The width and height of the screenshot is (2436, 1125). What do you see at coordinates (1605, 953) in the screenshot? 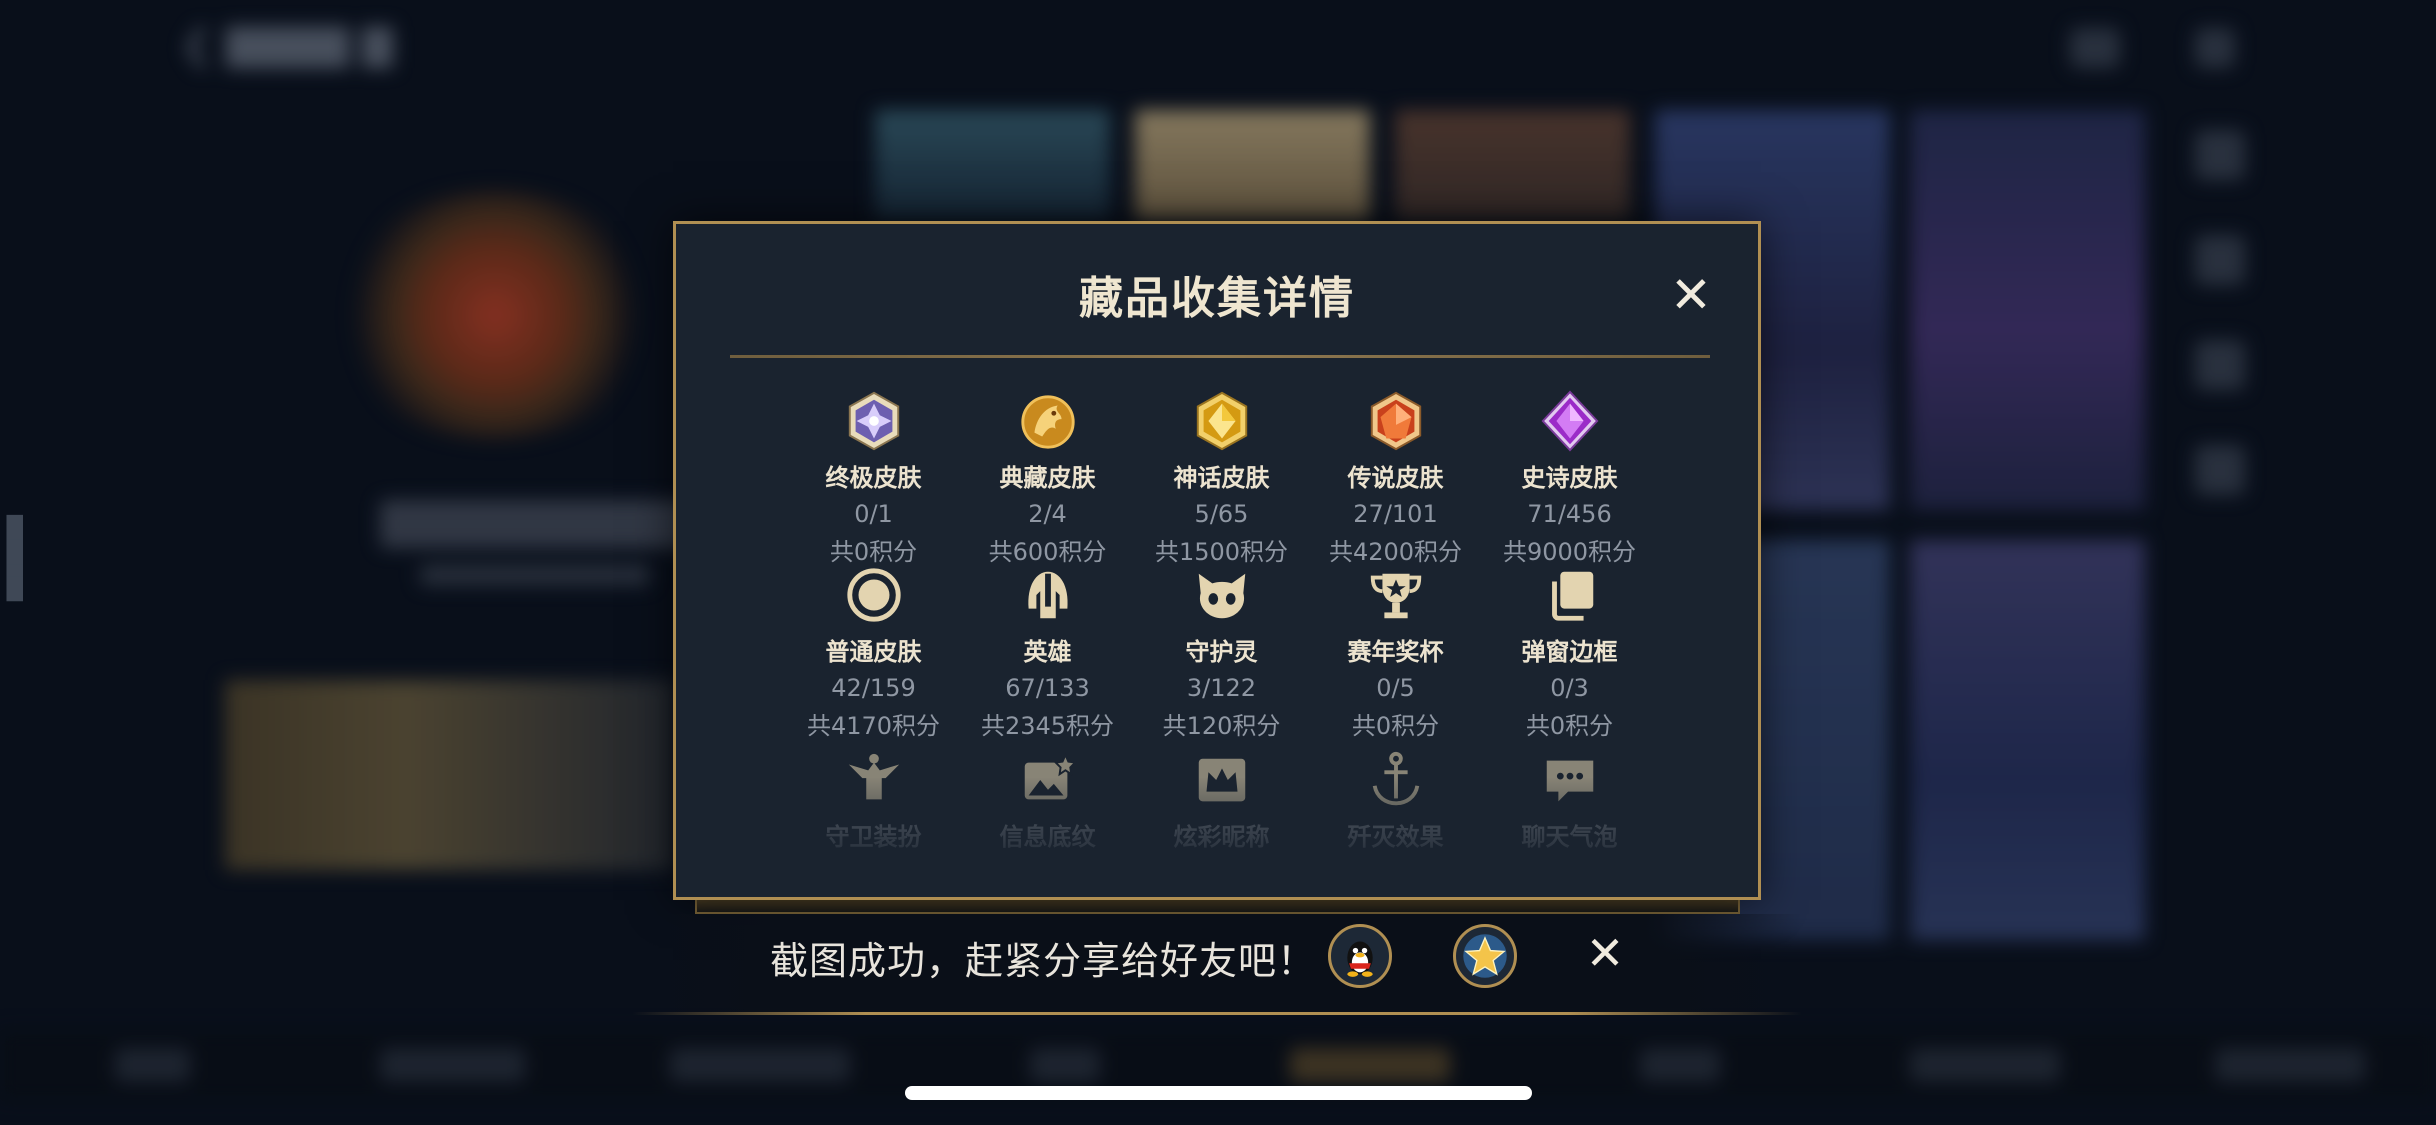
I see `share-close-button: ✕` at bounding box center [1605, 953].